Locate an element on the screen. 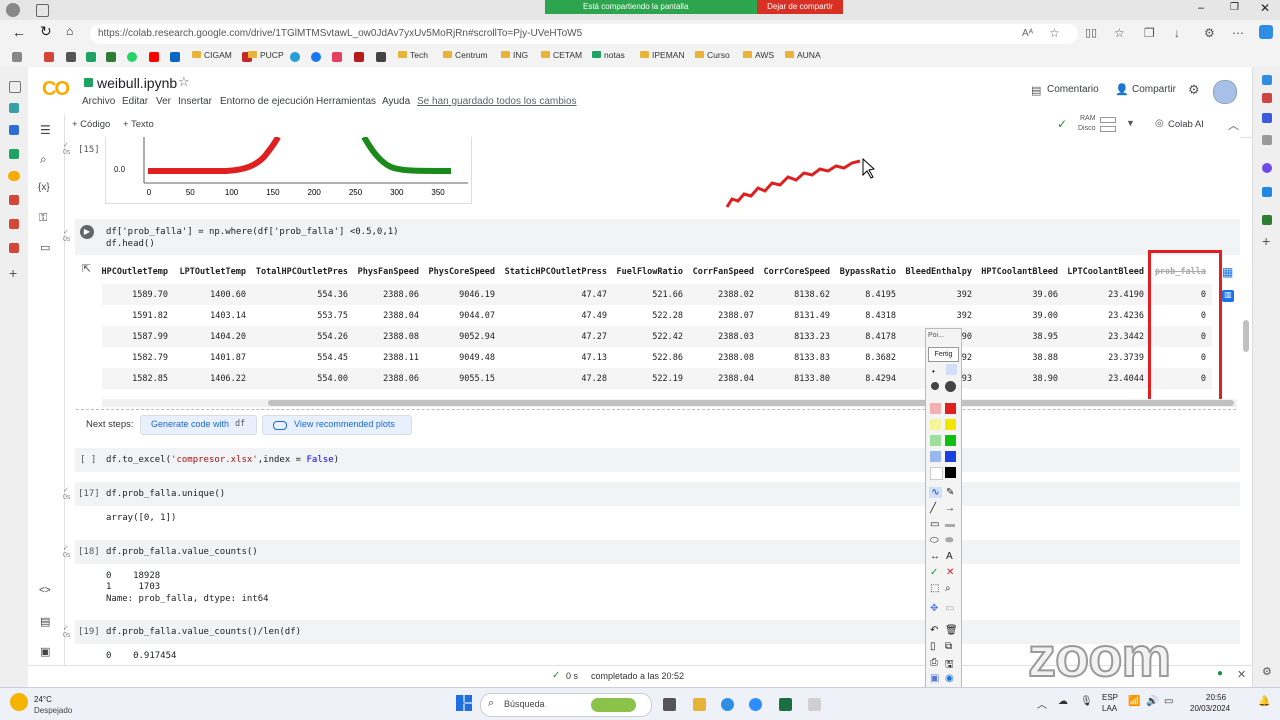 The width and height of the screenshot is (1280, 720). bookmark-whatsapp-icon is located at coordinates (132, 57).